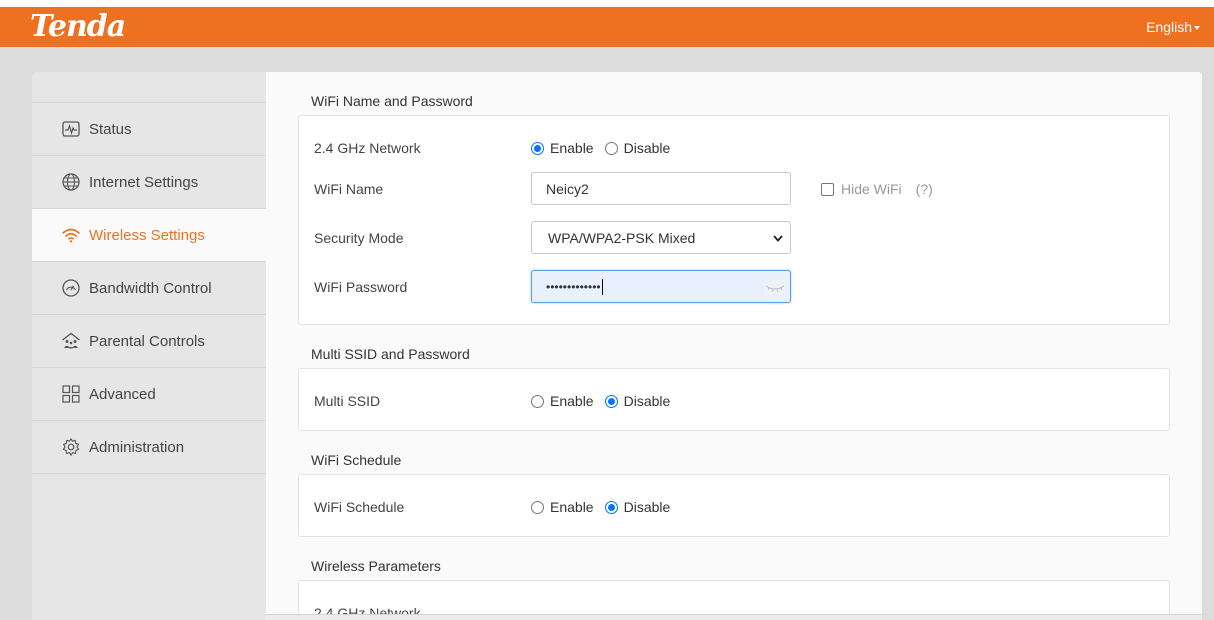  I want to click on grid-icon, so click(71, 394).